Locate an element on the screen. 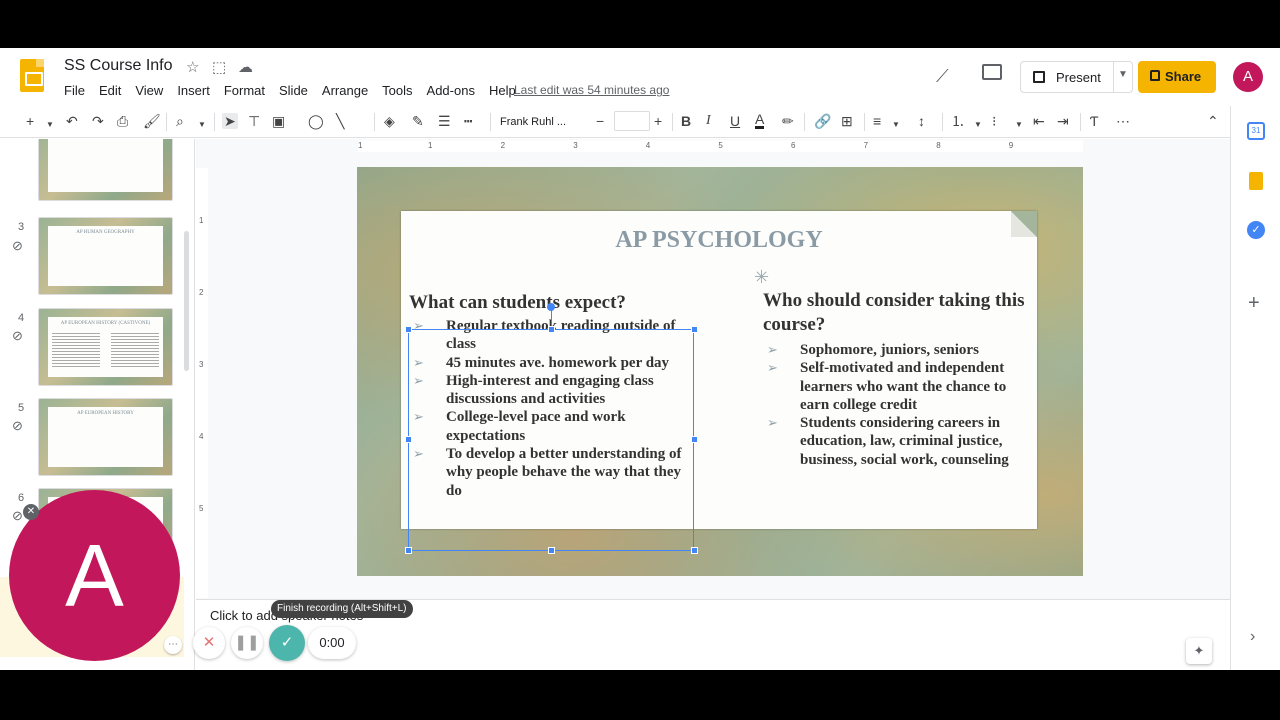 This screenshot has height=720, width=1280. line-icon: ╲ is located at coordinates (340, 121).